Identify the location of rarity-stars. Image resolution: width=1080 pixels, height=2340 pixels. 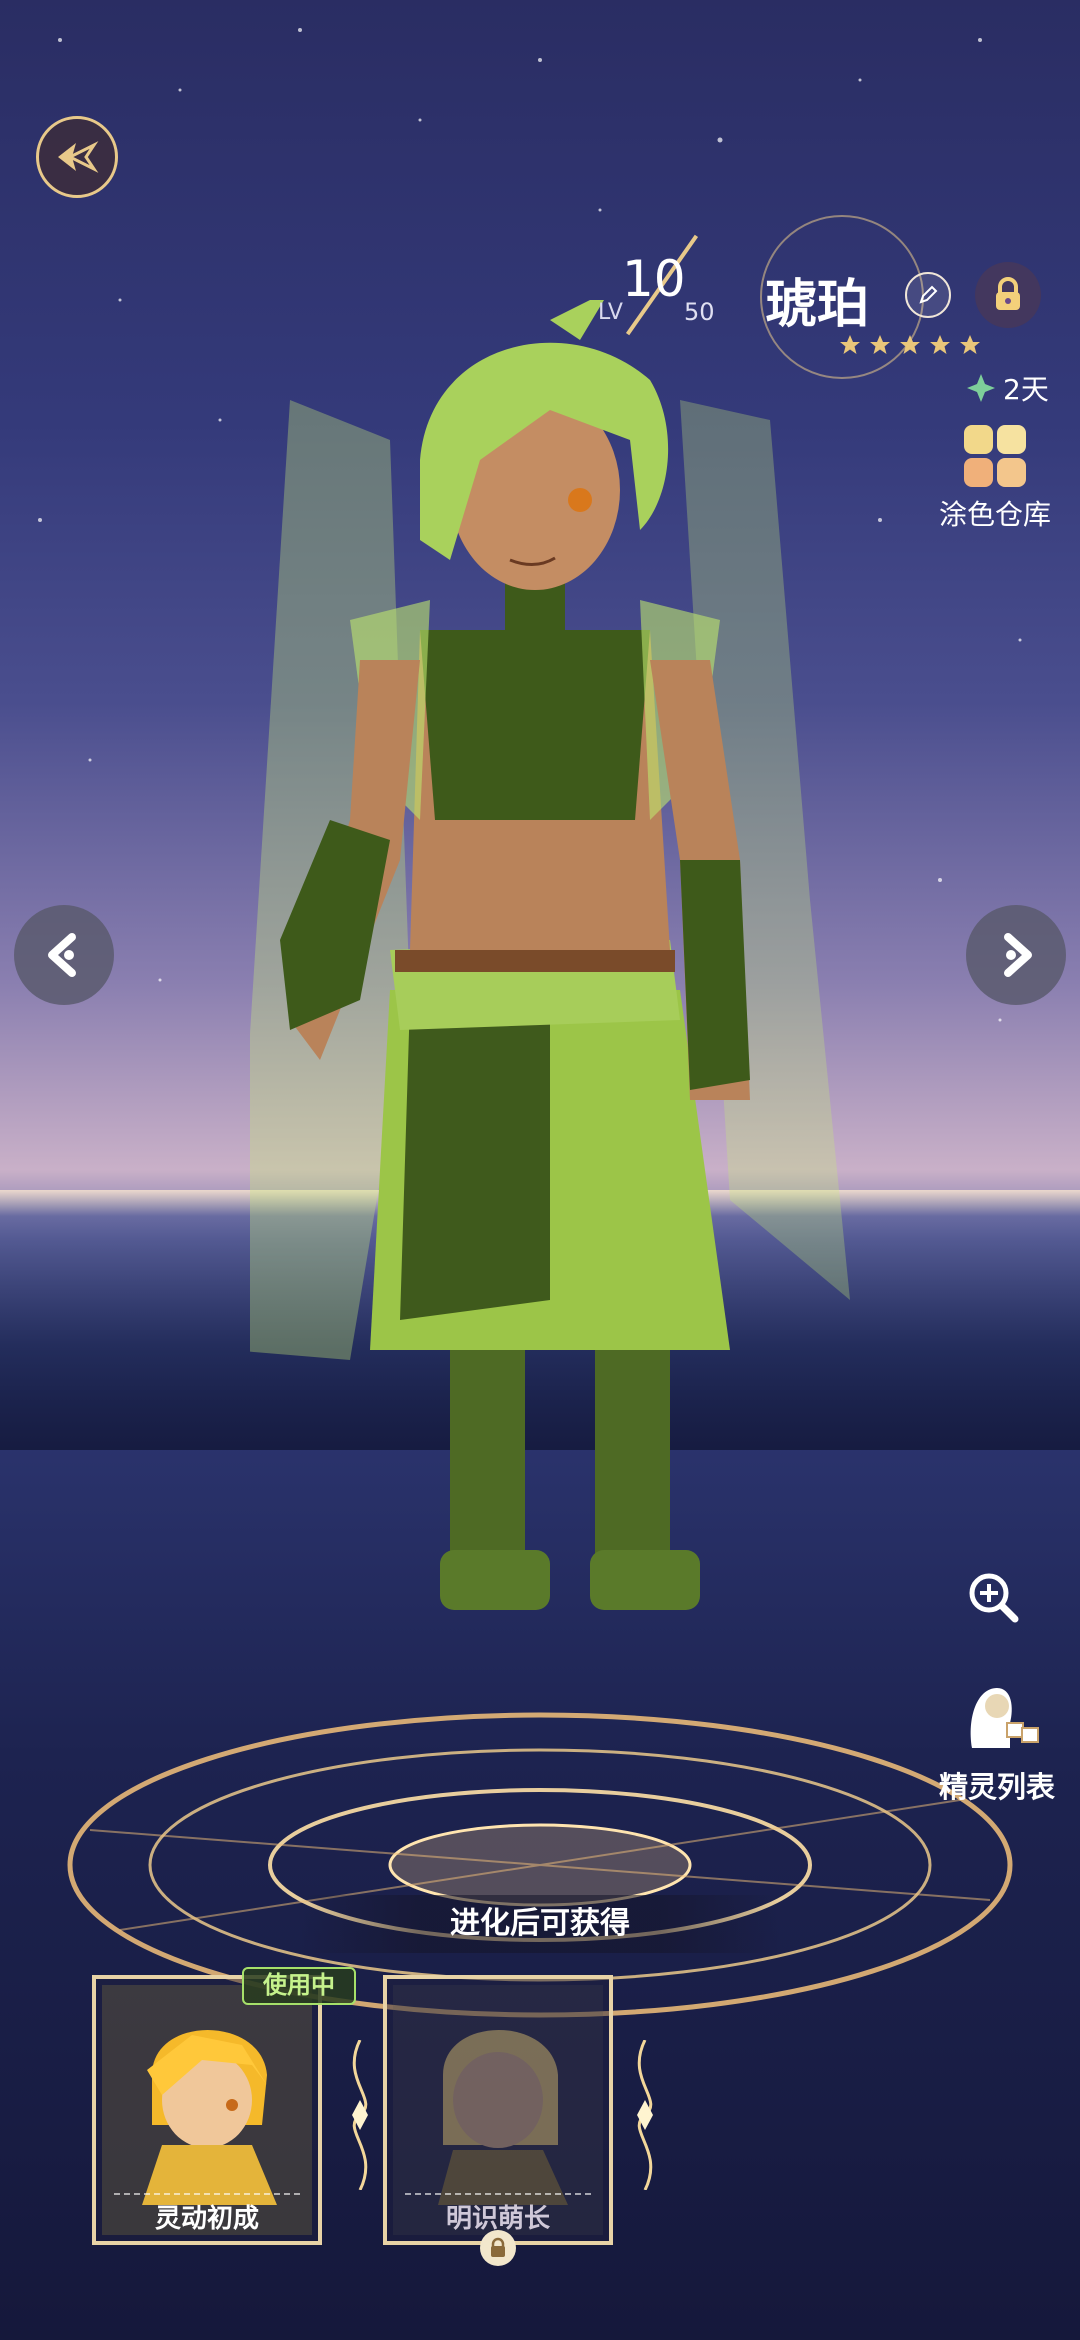
(910, 345).